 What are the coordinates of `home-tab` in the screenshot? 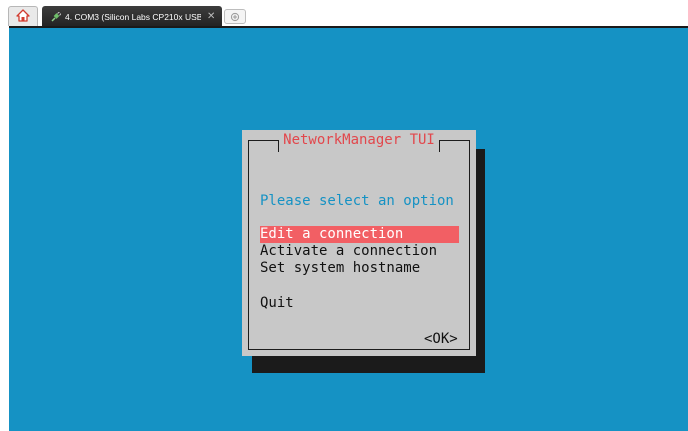 It's located at (23, 16).